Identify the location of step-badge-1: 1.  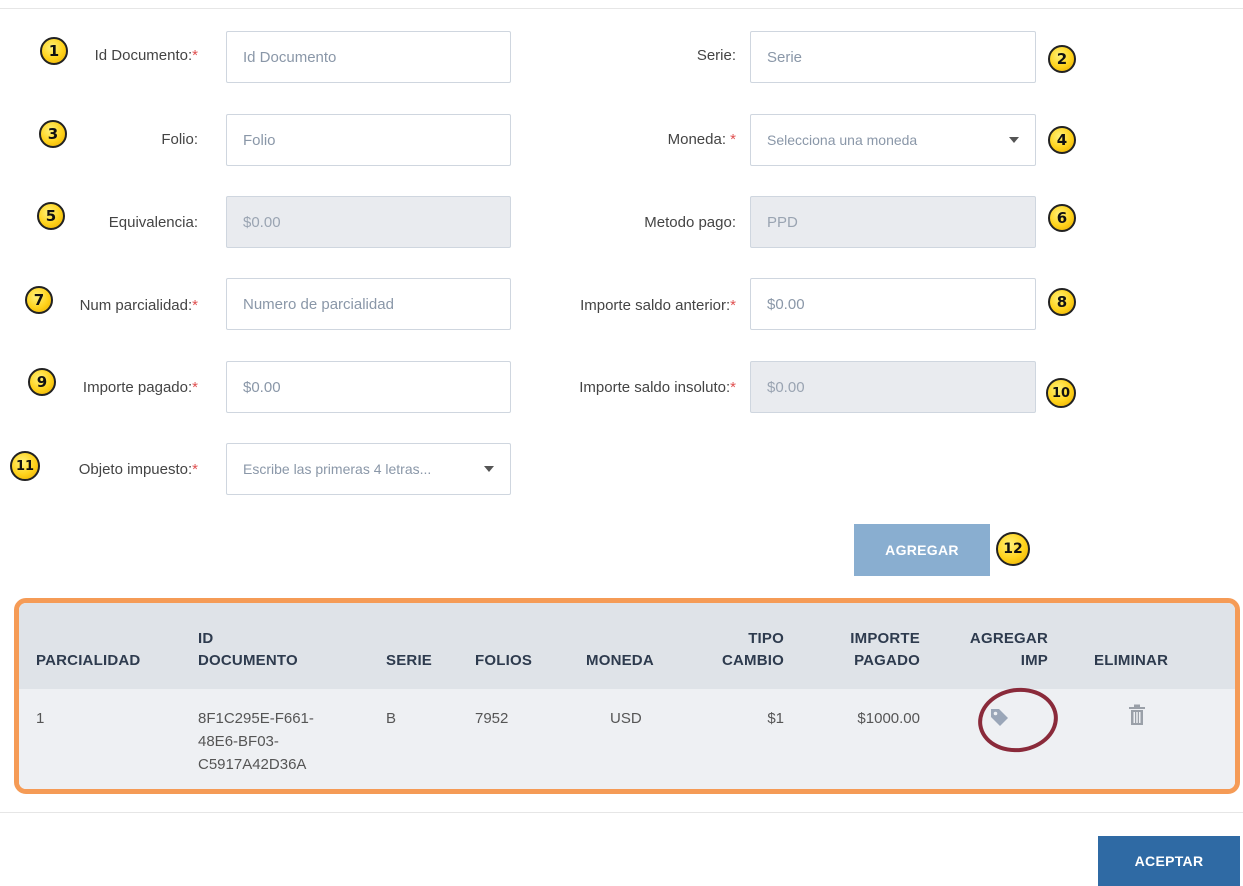
(54, 51).